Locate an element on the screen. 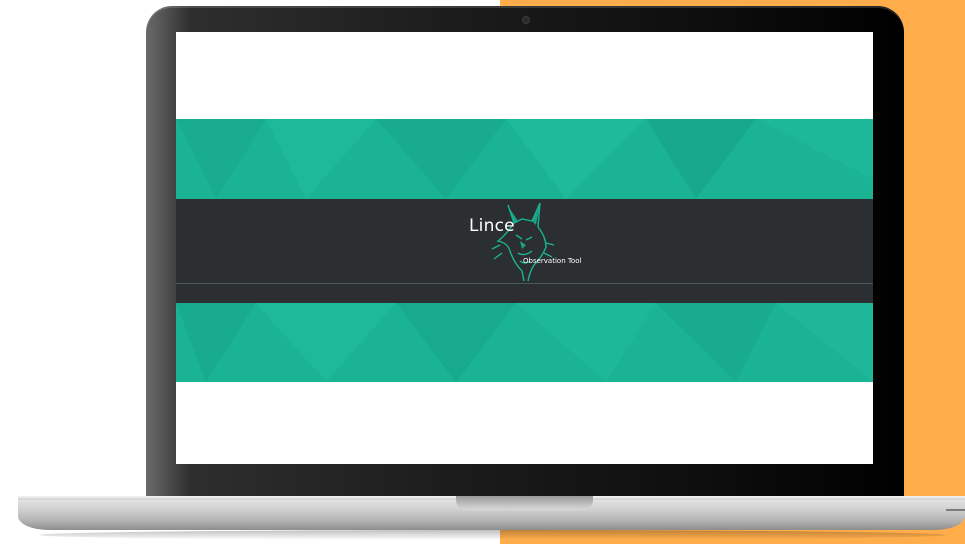  app-subtitle: Observation Tool is located at coordinates (552, 261).